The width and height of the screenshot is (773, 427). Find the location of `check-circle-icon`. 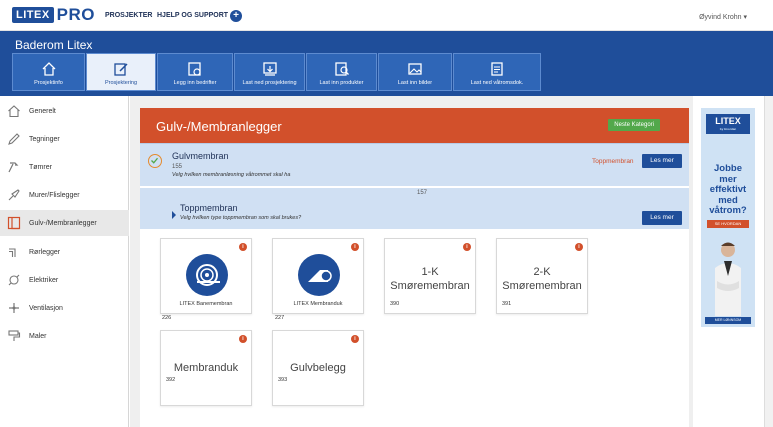

check-circle-icon is located at coordinates (155, 161).